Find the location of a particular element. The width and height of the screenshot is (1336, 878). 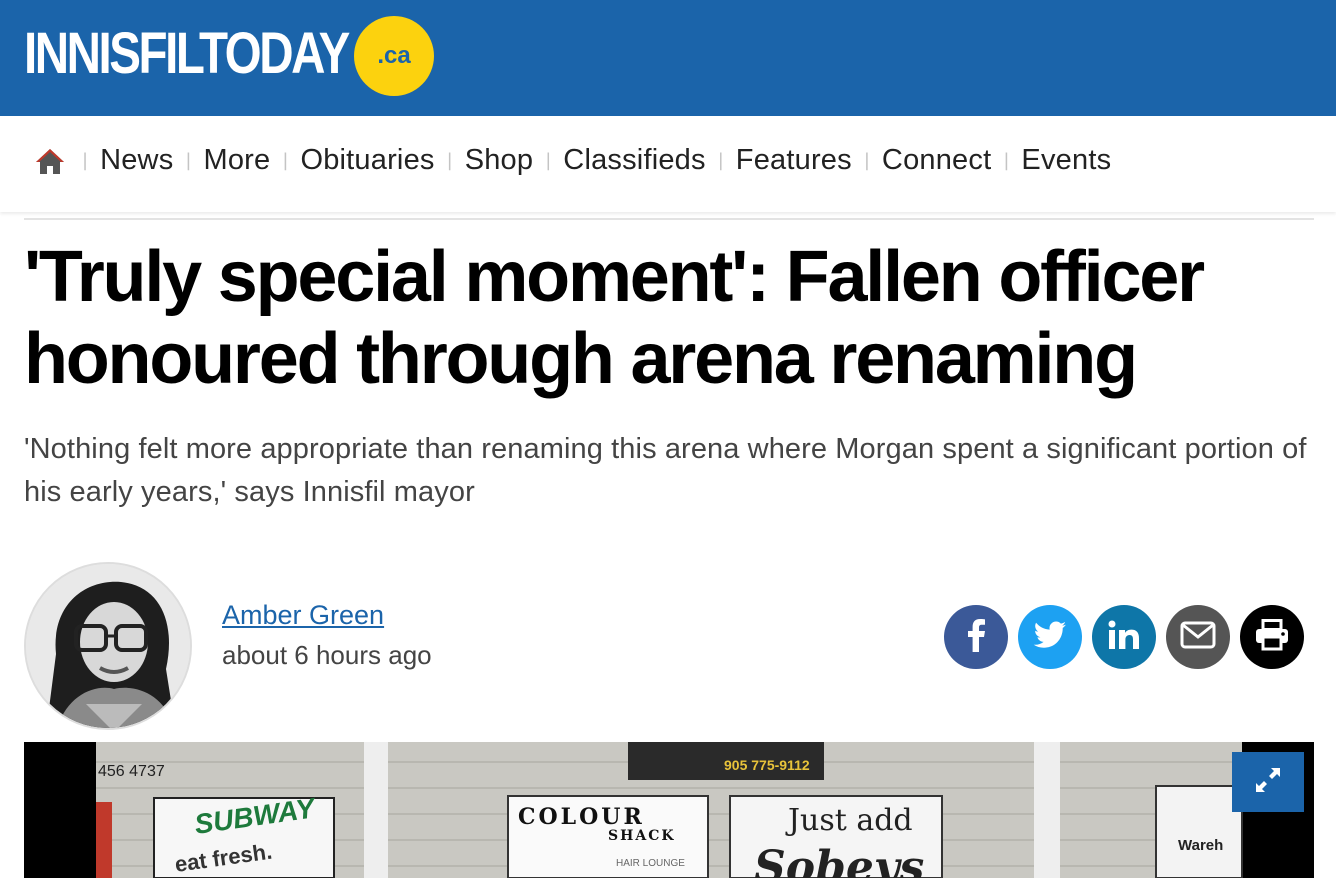

facebook-icon is located at coordinates (976, 637).